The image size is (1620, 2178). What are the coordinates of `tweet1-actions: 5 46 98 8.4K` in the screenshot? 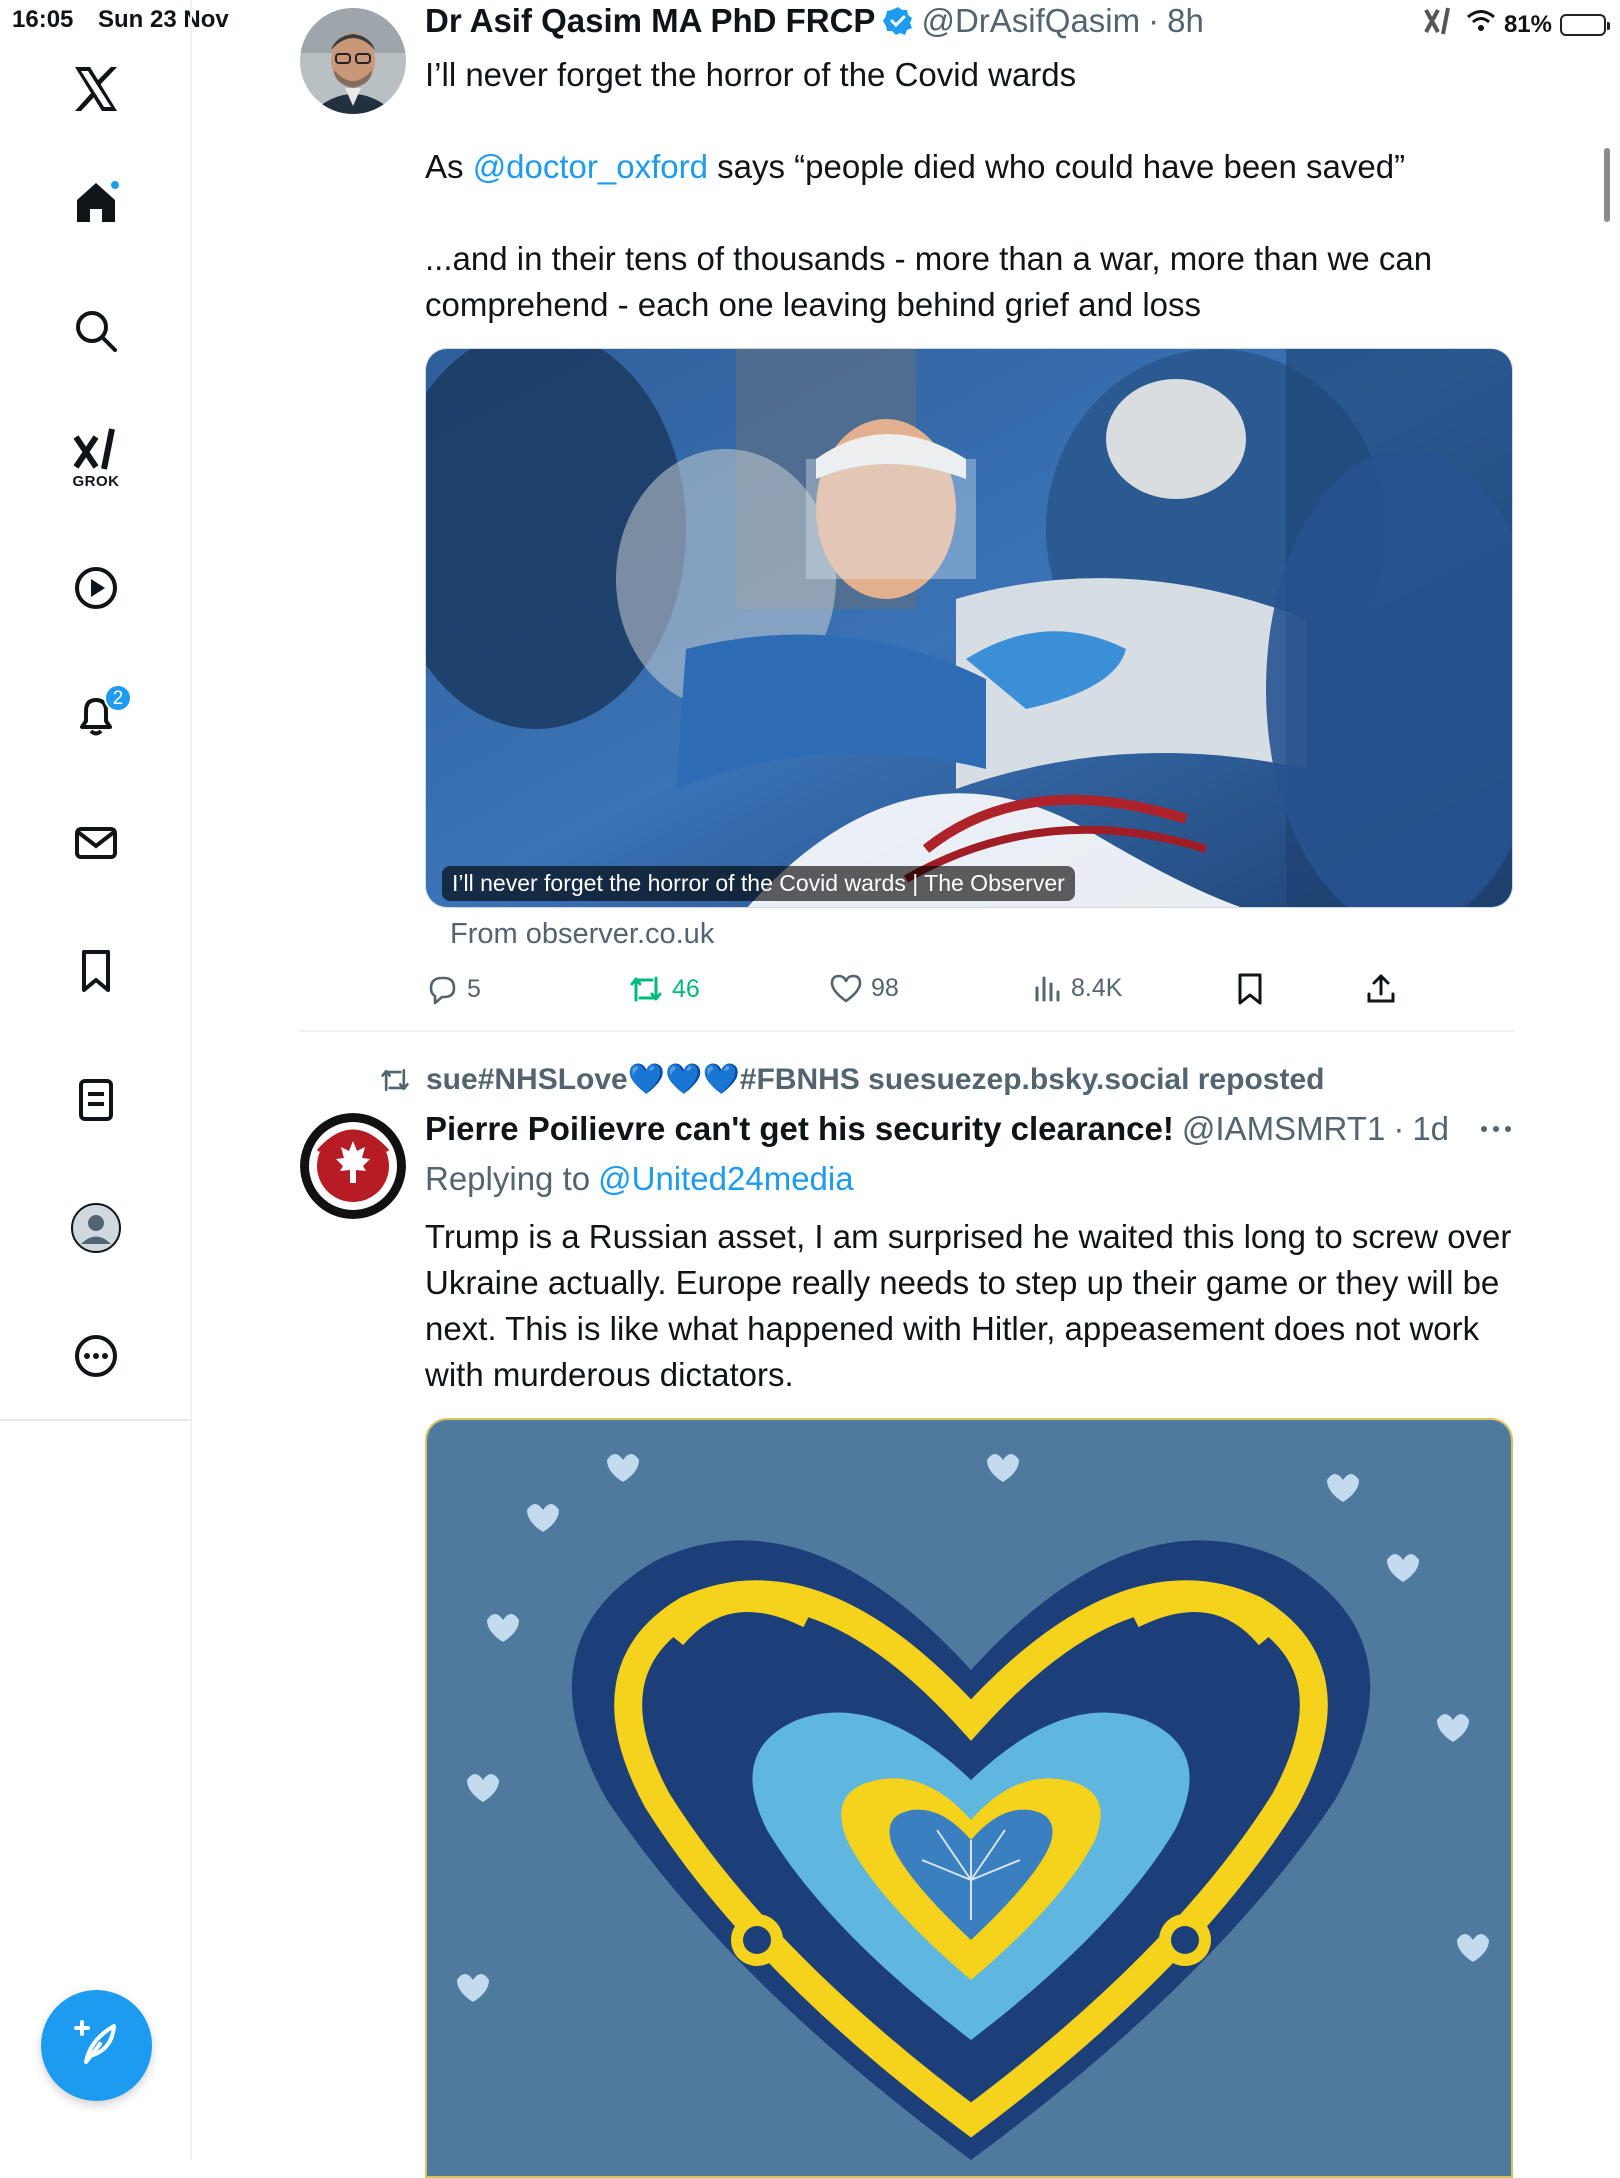 It's located at (925, 995).